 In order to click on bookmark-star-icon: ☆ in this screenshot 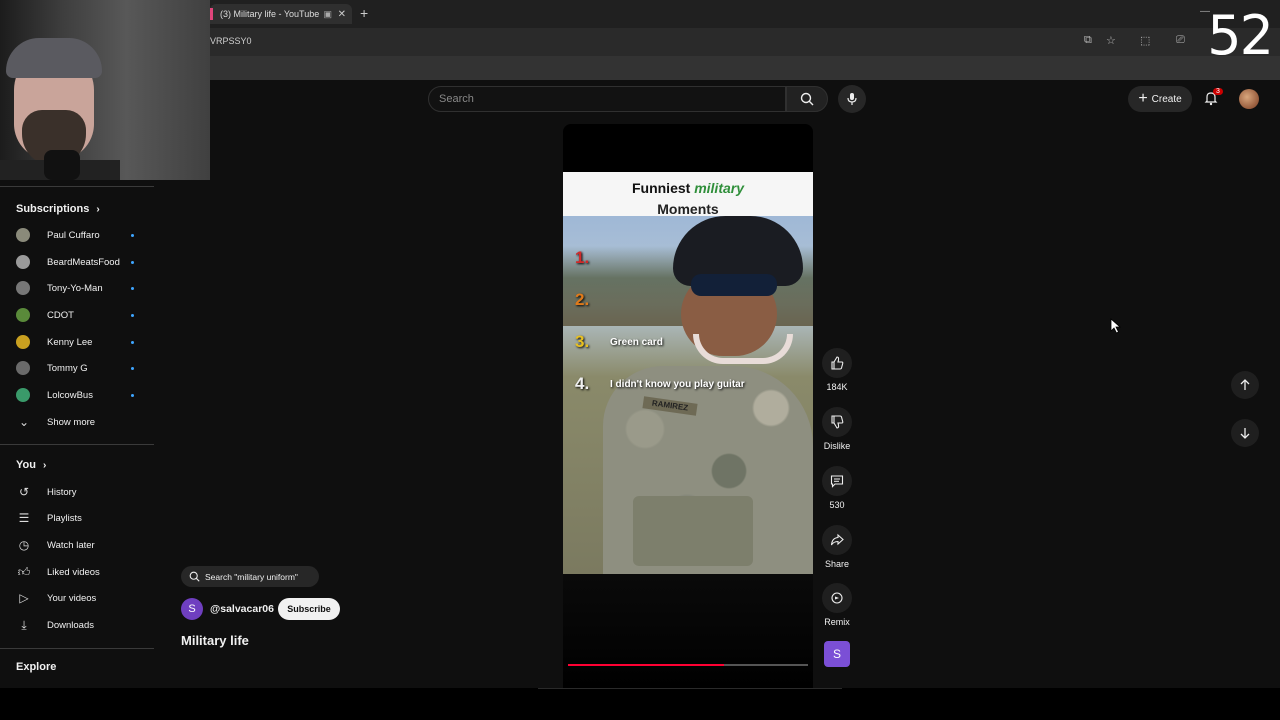, I will do `click(1111, 40)`.